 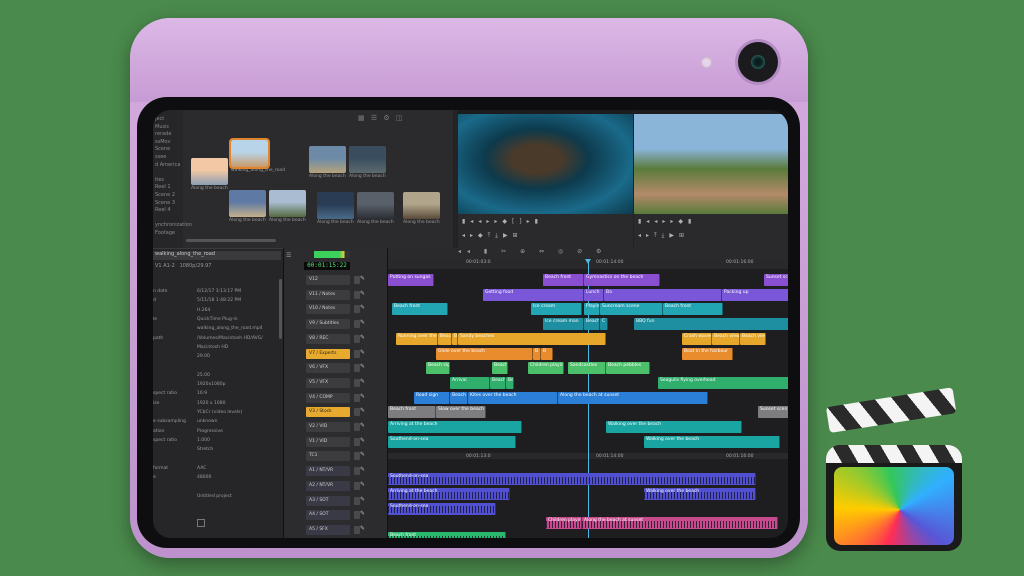 I want to click on video-clip: Road sign, so click(x=432, y=397).